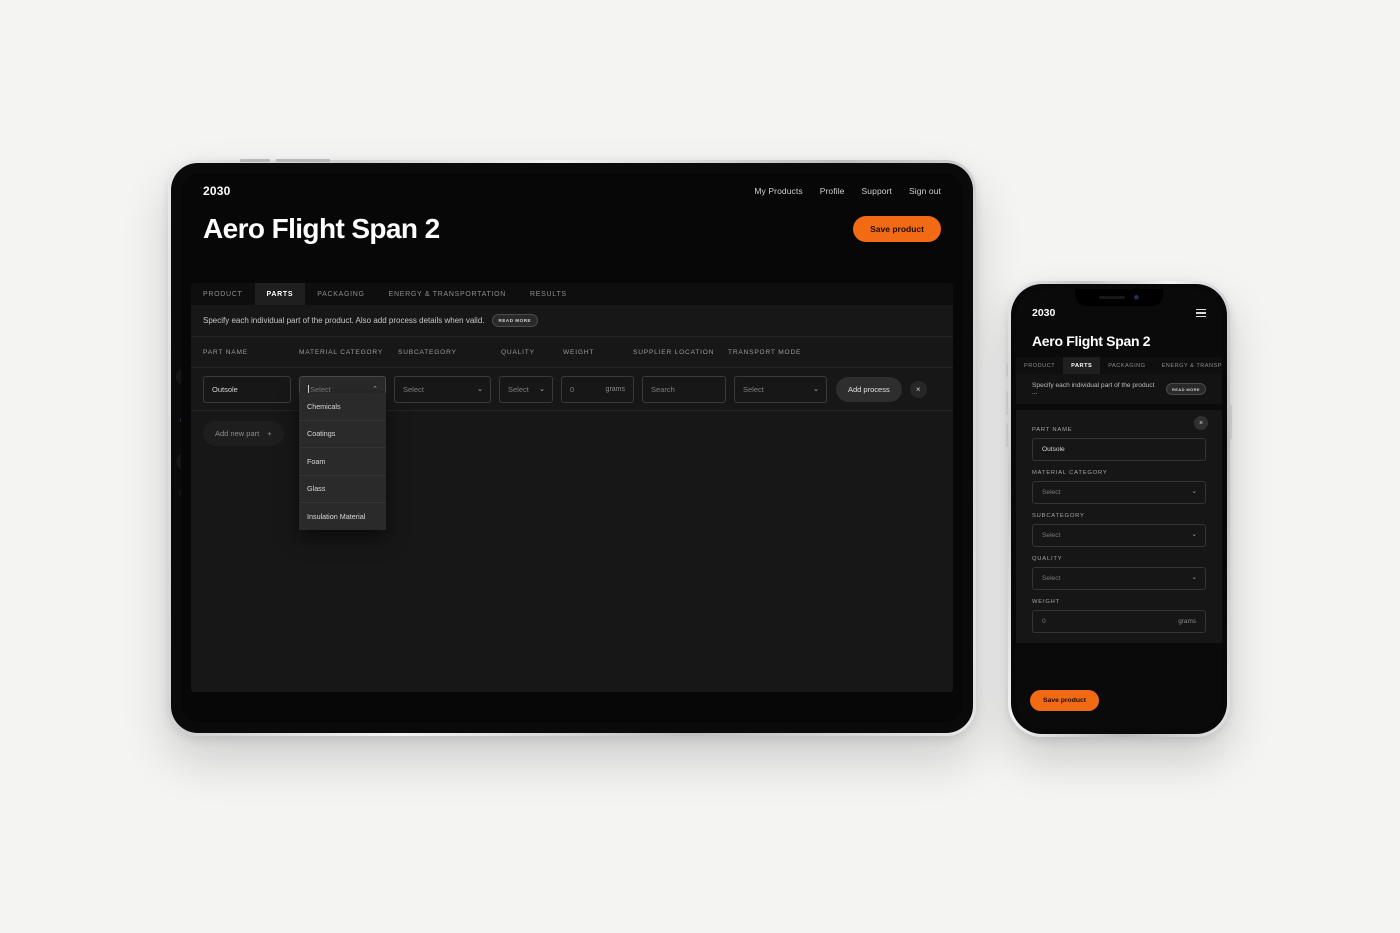  Describe the element at coordinates (342, 489) in the screenshot. I see `dropdown-option-glass: Glass` at that location.